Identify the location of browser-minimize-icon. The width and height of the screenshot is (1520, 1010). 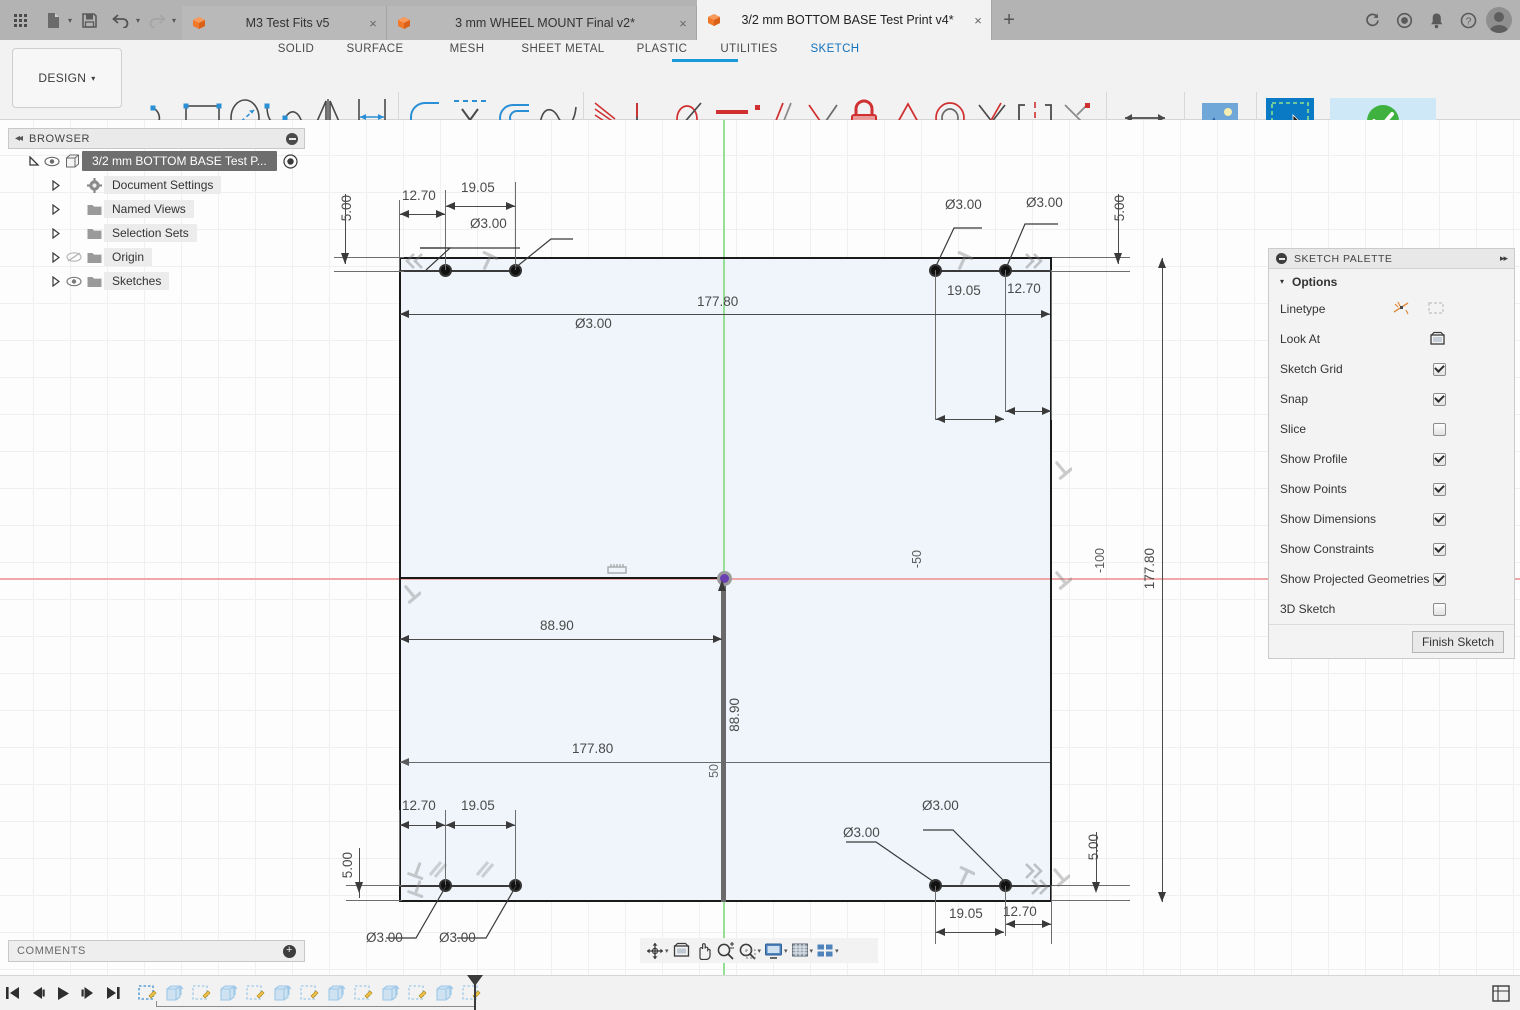
(292, 138).